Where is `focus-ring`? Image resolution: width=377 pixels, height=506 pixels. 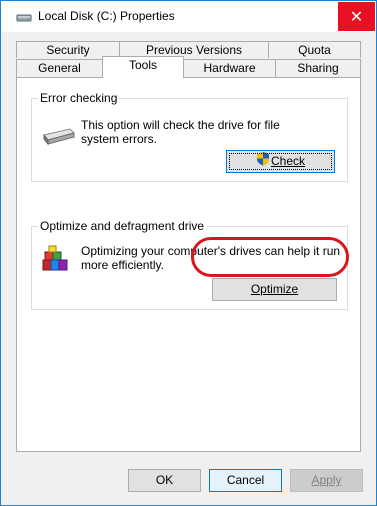 focus-ring is located at coordinates (280, 161).